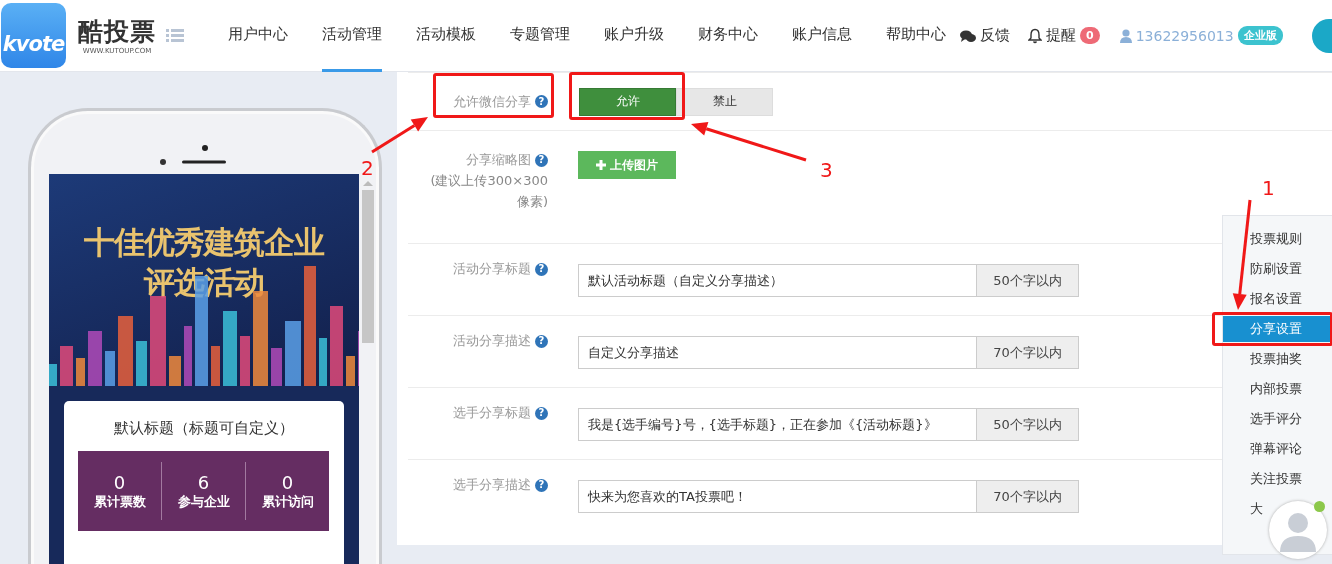  Describe the element at coordinates (1262, 359) in the screenshot. I see `menu-item: 投票抽奖` at that location.